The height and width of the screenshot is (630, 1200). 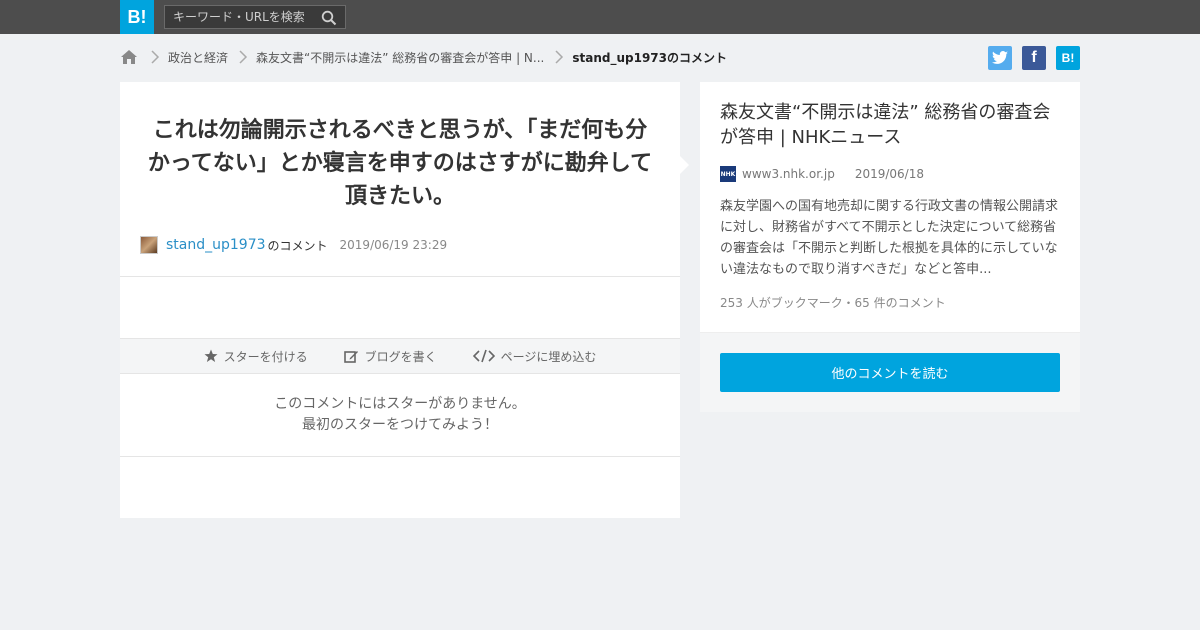 What do you see at coordinates (400, 415) in the screenshot?
I see `no-star-message: このコメントにはスターがありません。 最初のスターをつけてみよう！` at bounding box center [400, 415].